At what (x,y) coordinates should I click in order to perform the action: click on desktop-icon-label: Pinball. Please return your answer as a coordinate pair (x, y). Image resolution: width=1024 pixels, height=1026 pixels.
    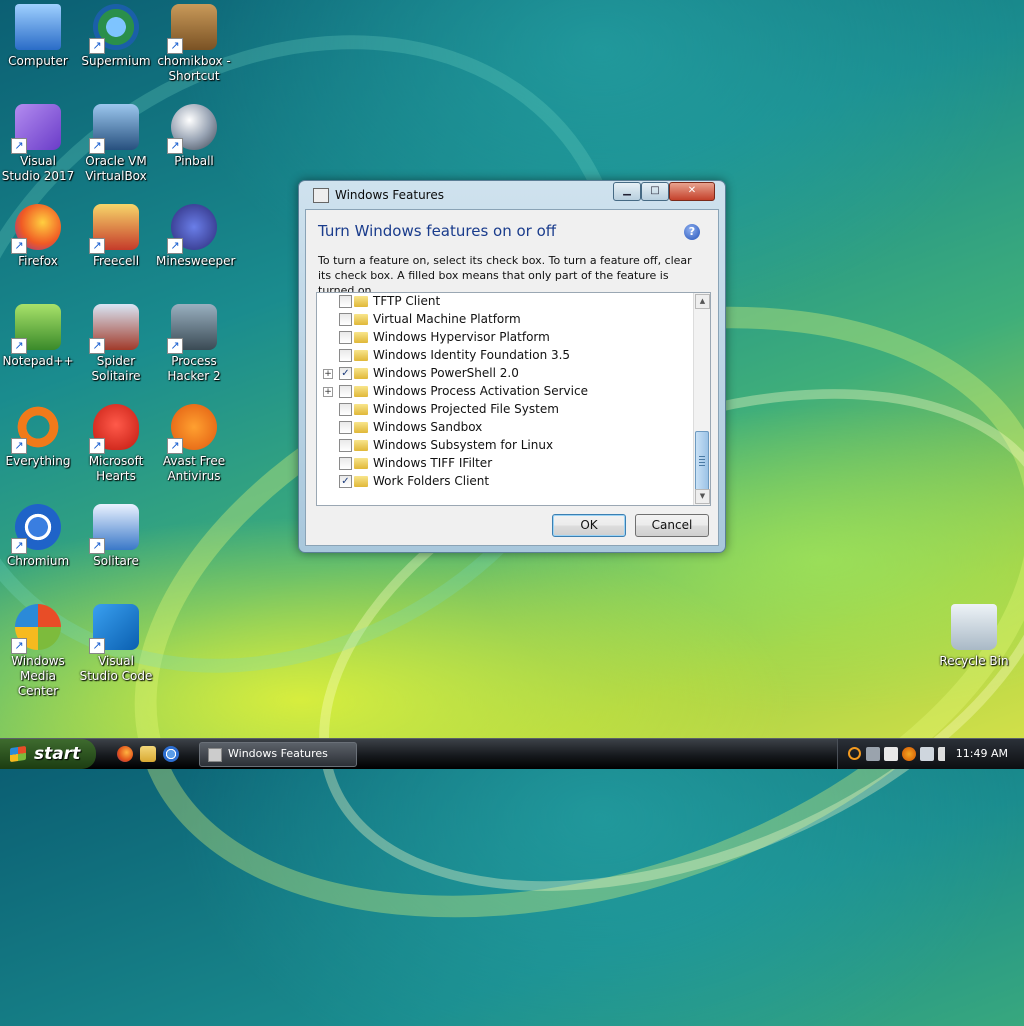
    Looking at the image, I should click on (194, 161).